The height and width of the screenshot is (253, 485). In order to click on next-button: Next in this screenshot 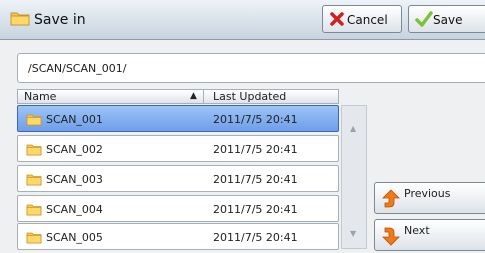, I will do `click(429, 235)`.